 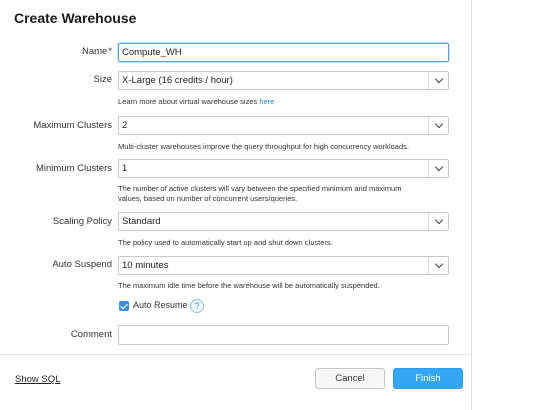 I want to click on scaling-policy-dropdown-toggle, so click(x=438, y=221).